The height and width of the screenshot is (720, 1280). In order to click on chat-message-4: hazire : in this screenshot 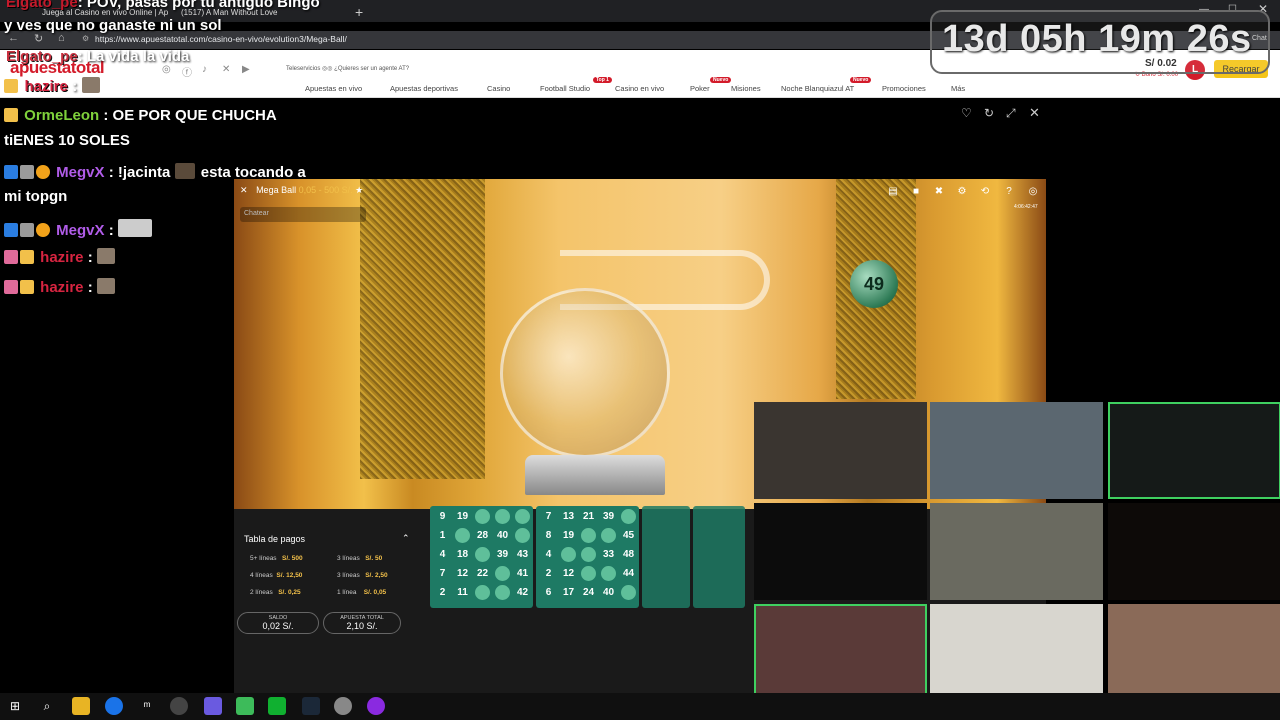, I will do `click(60, 257)`.